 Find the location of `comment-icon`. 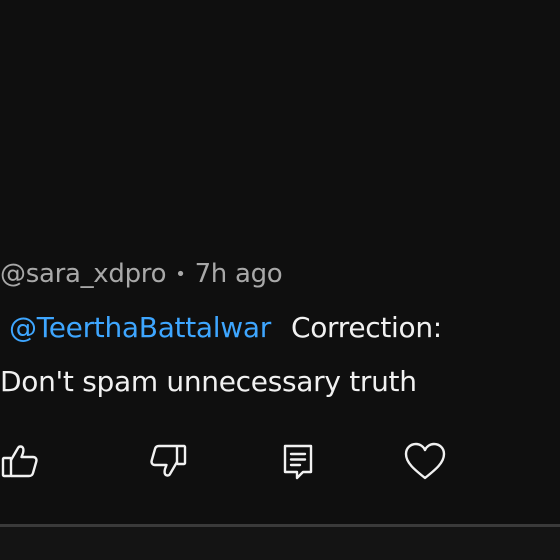

comment-icon is located at coordinates (298, 461).